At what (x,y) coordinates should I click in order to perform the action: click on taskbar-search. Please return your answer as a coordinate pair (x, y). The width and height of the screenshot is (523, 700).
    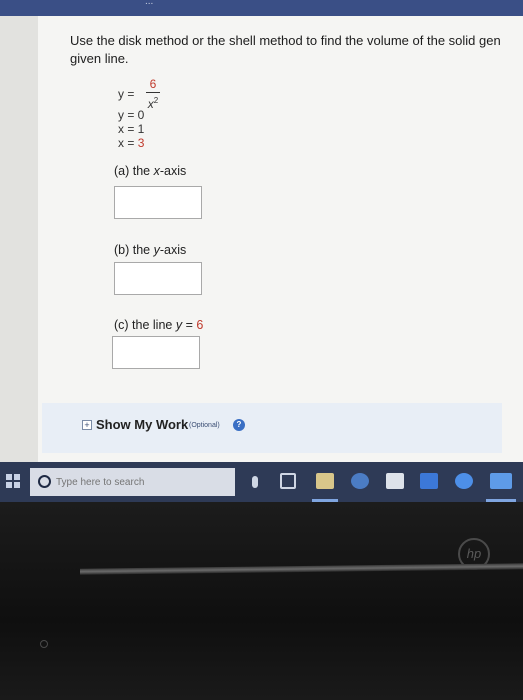
    Looking at the image, I should click on (132, 482).